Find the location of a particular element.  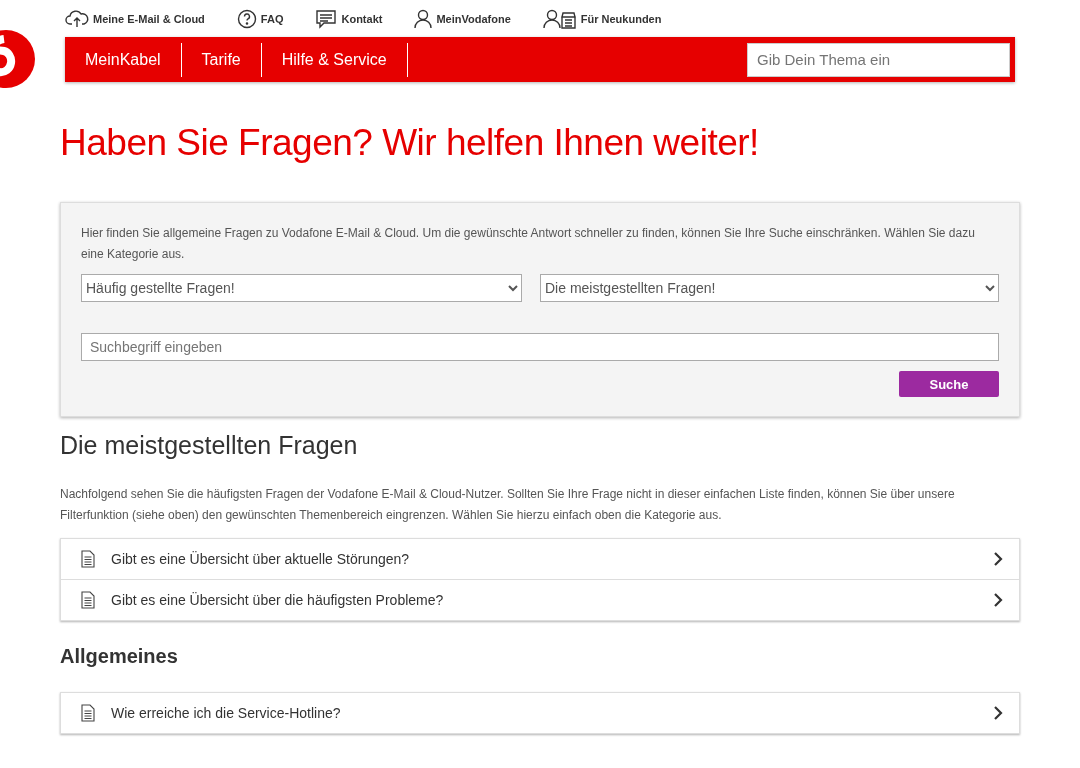

category-dropdown: Häufig gestellte Fragen! is located at coordinates (301, 288).